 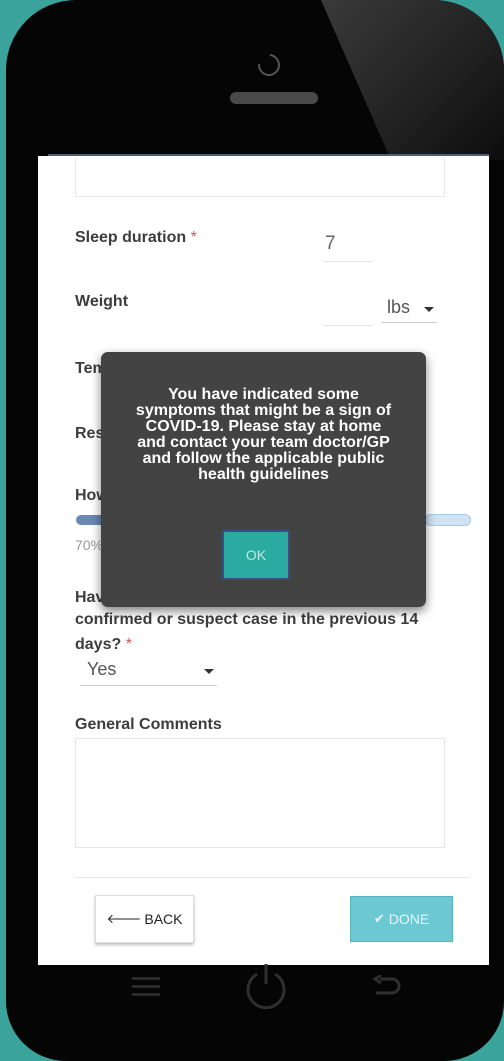 I want to click on back-button-label: BACK, so click(x=163, y=919).